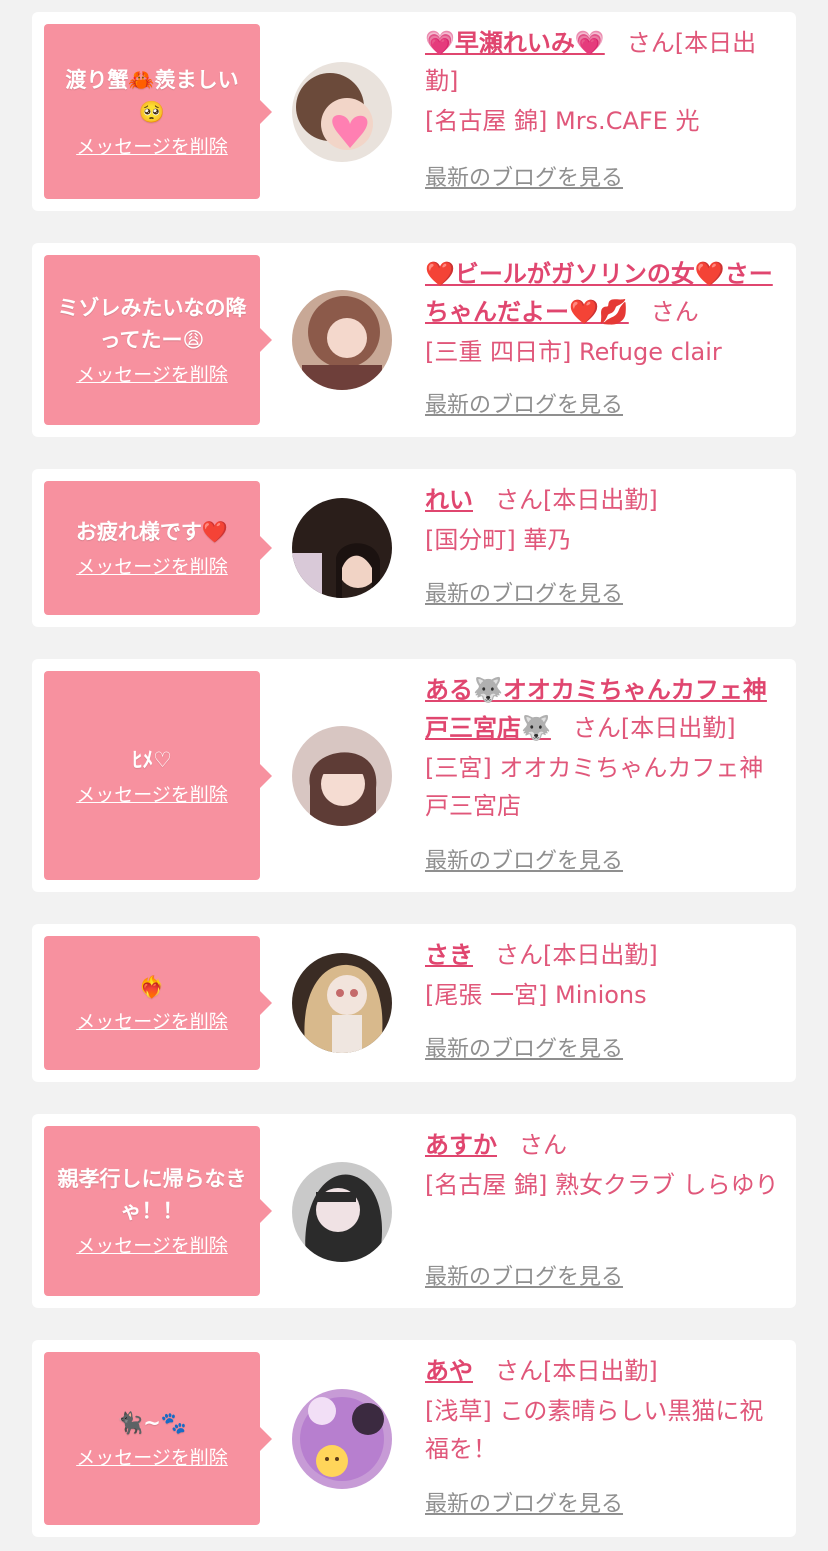  I want to click on shop-info: [三宮] オオカミちゃんカフェ神戸三宮店, so click(594, 787).